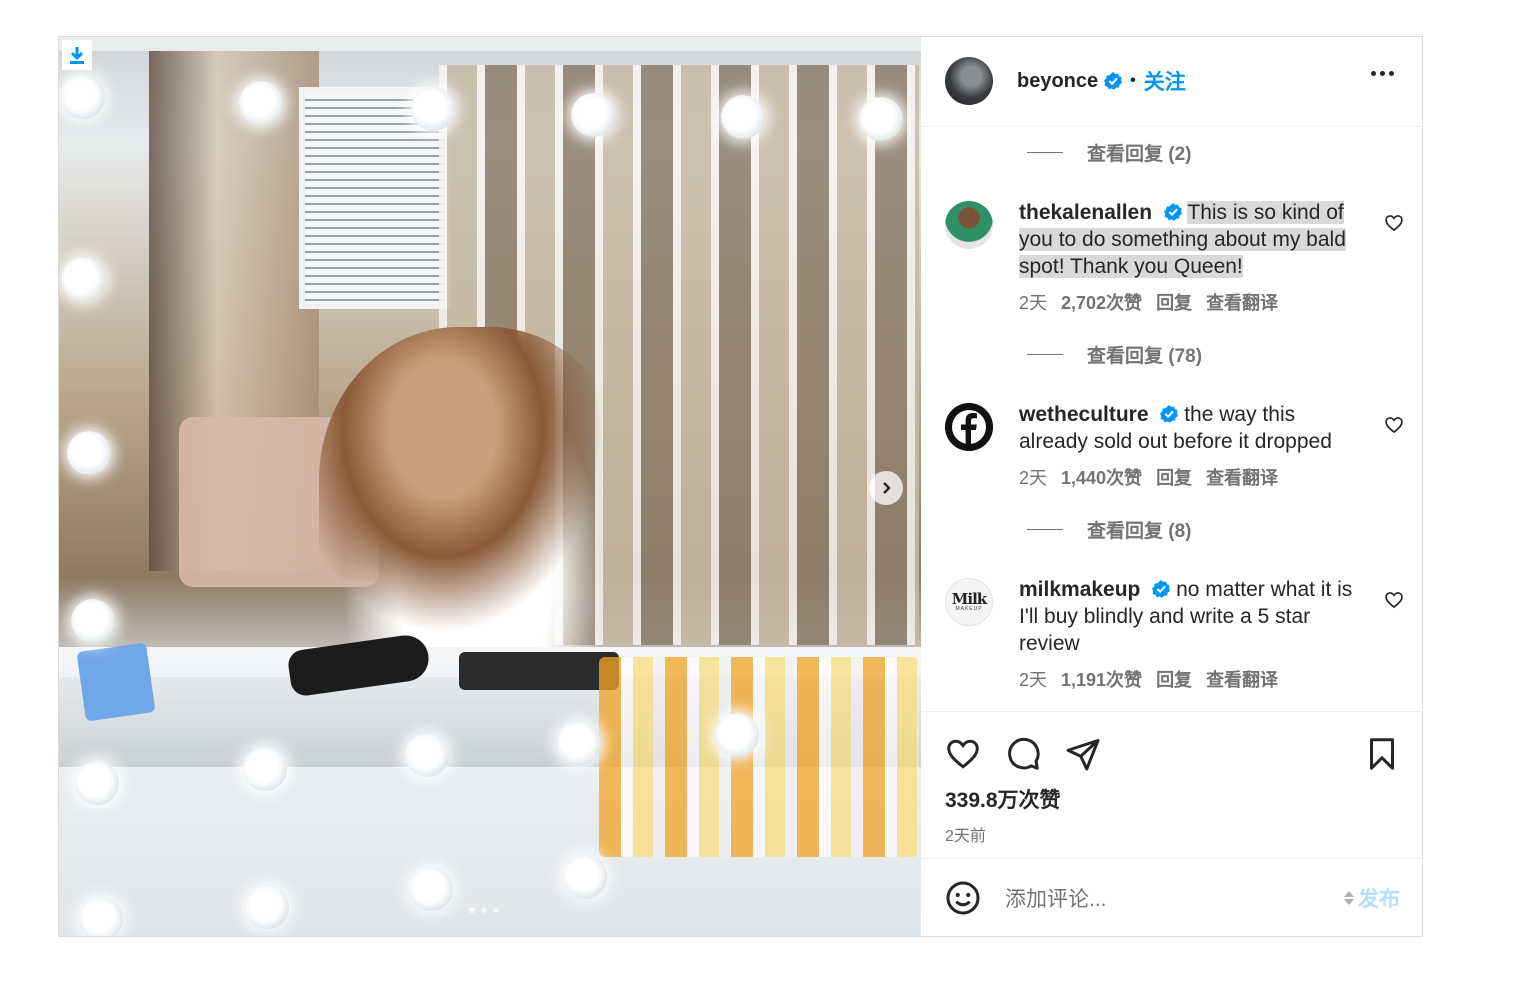 The image size is (1531, 1007). What do you see at coordinates (1225, 355) in the screenshot?
I see `view-replies-button: 查看回复 (78)` at bounding box center [1225, 355].